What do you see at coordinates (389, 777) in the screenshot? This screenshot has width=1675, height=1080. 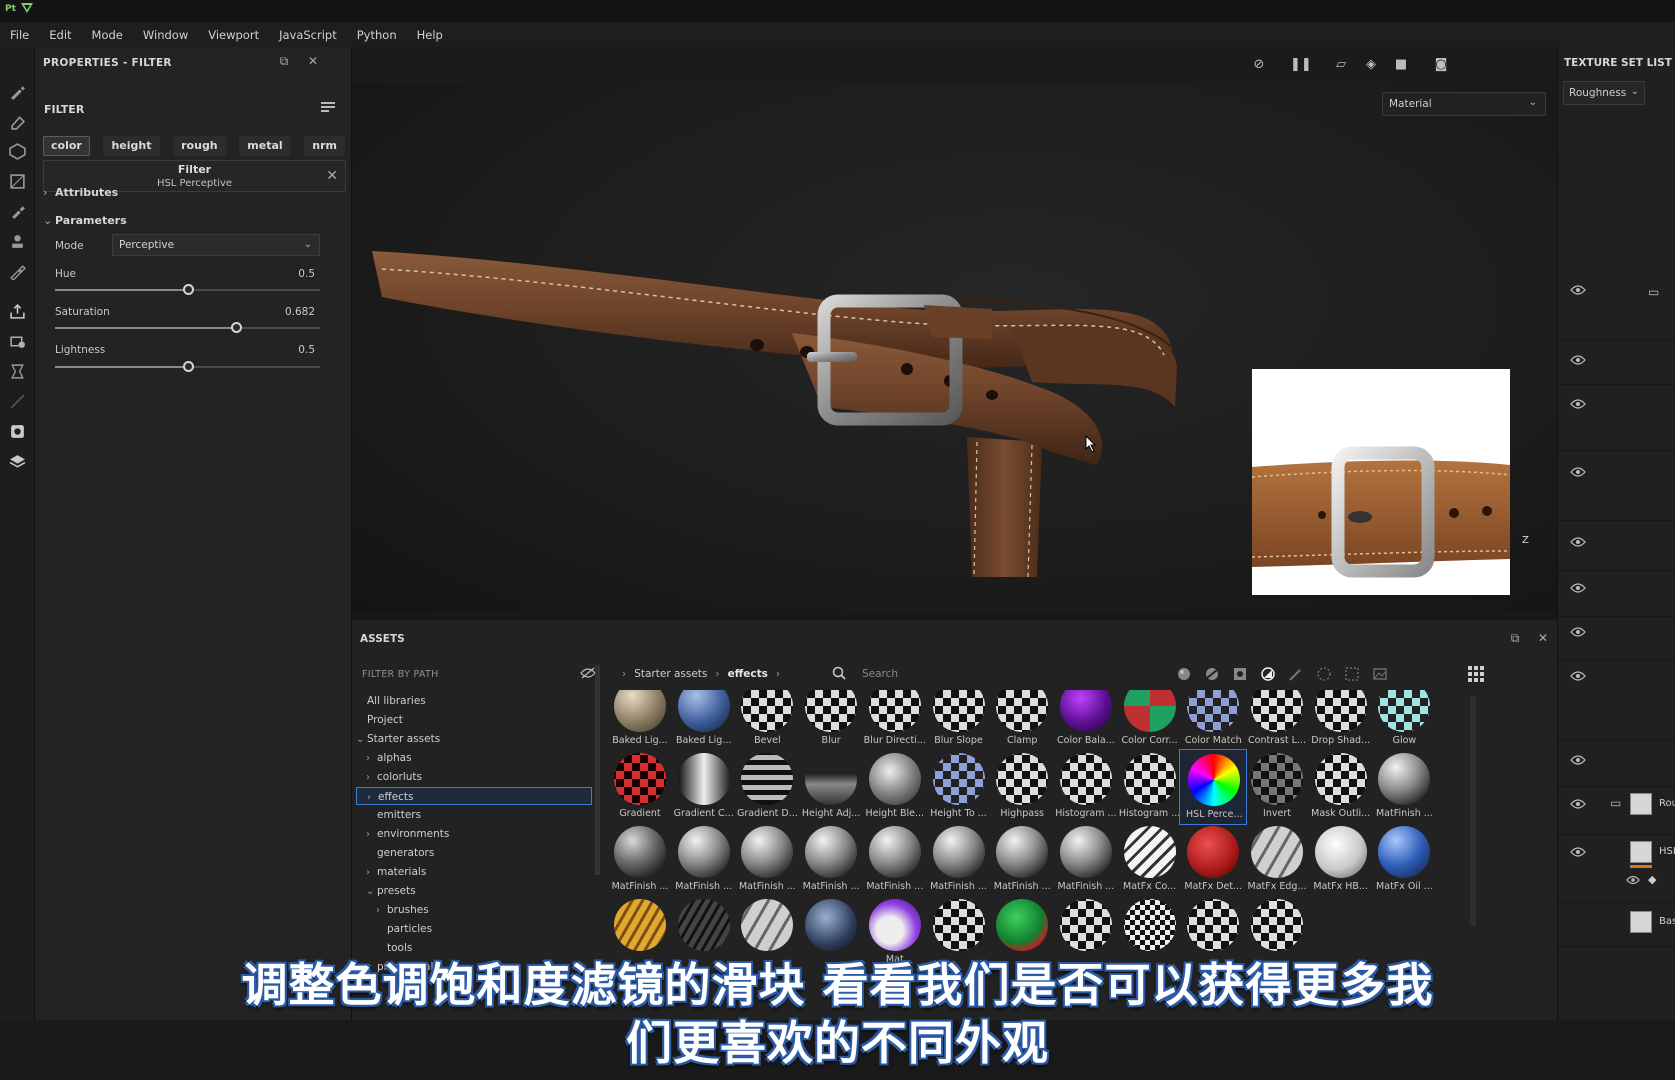 I see `tree-item: › colorluts` at bounding box center [389, 777].